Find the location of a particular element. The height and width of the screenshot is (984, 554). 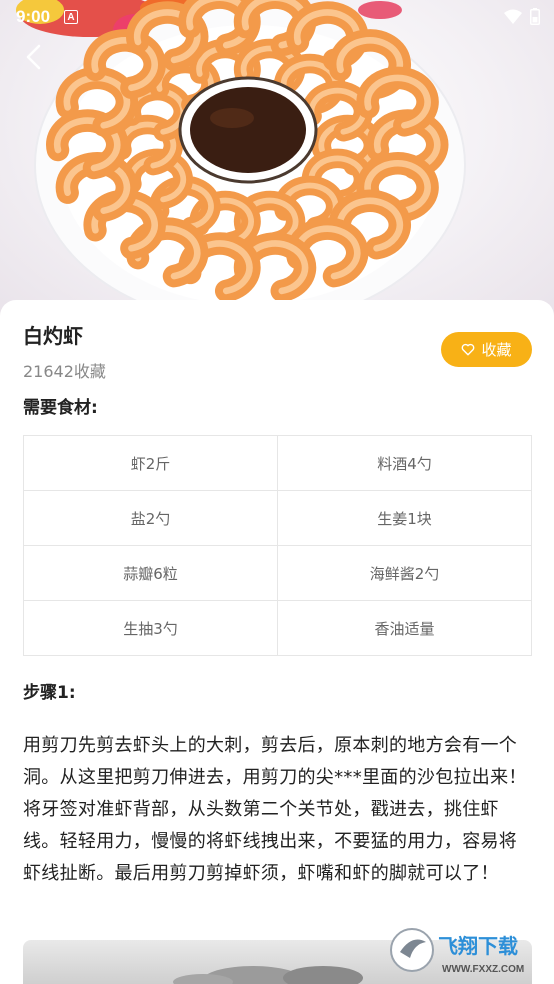

back-button-chevron-left-icon is located at coordinates (35, 57).